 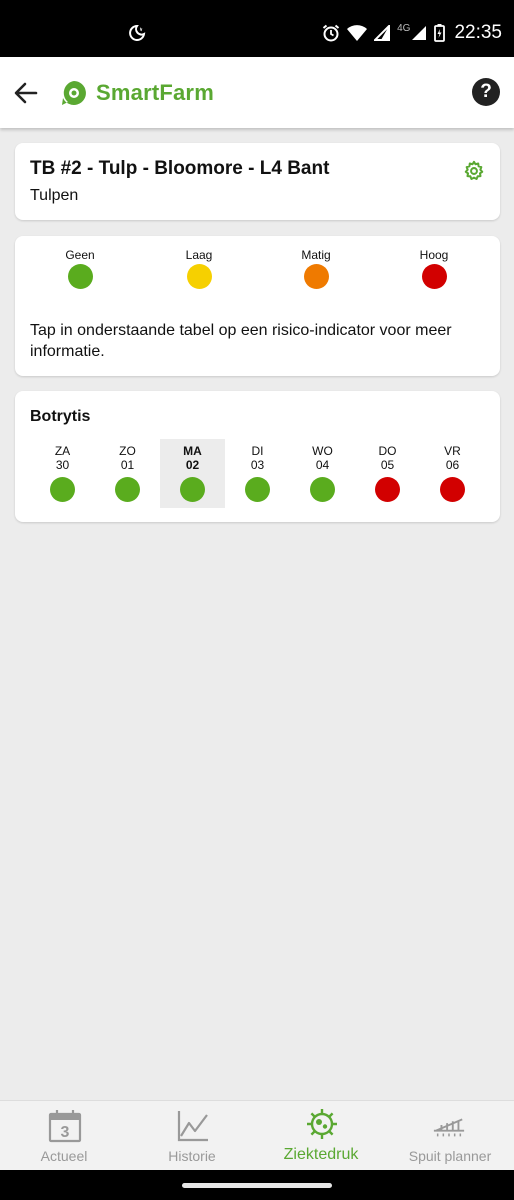 What do you see at coordinates (62, 473) in the screenshot?
I see `day-column: ZA 30` at bounding box center [62, 473].